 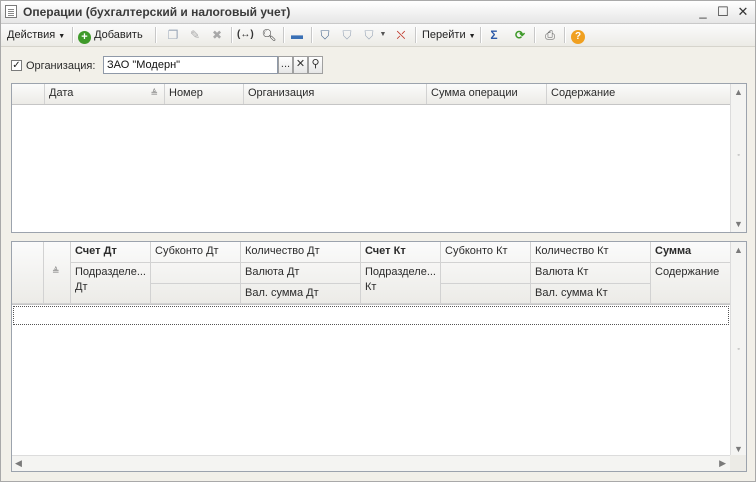 I want to click on entries-table-hscrollbar: ◀ ▶, so click(x=371, y=463).